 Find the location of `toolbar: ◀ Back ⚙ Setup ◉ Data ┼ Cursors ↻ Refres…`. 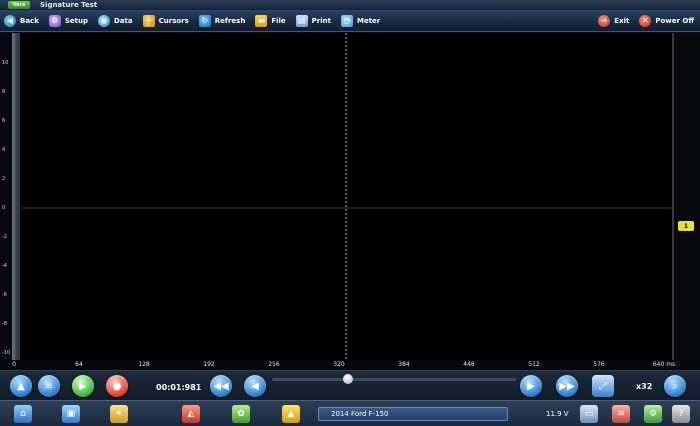

toolbar: ◀ Back ⚙ Setup ◉ Data ┼ Cursors ↻ Refres… is located at coordinates (350, 21).